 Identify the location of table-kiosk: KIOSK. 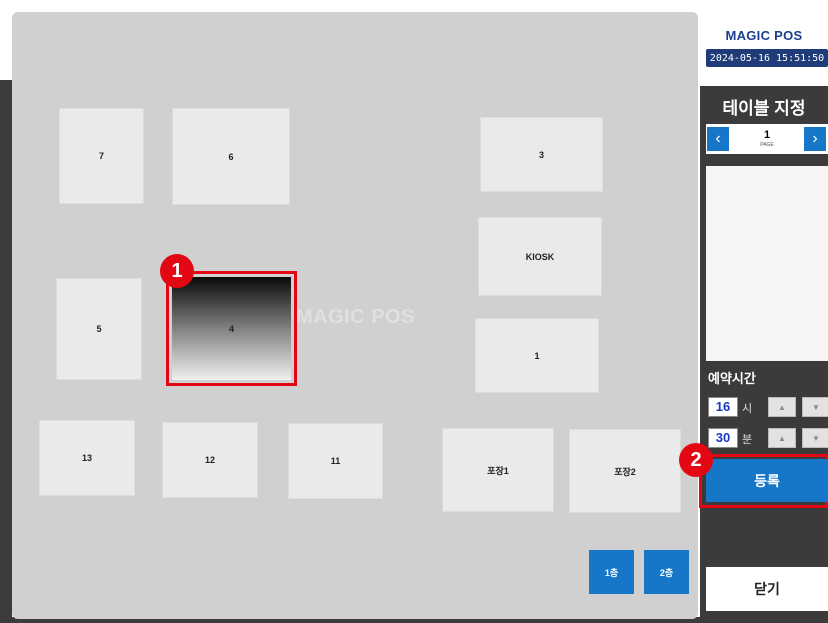
(540, 256).